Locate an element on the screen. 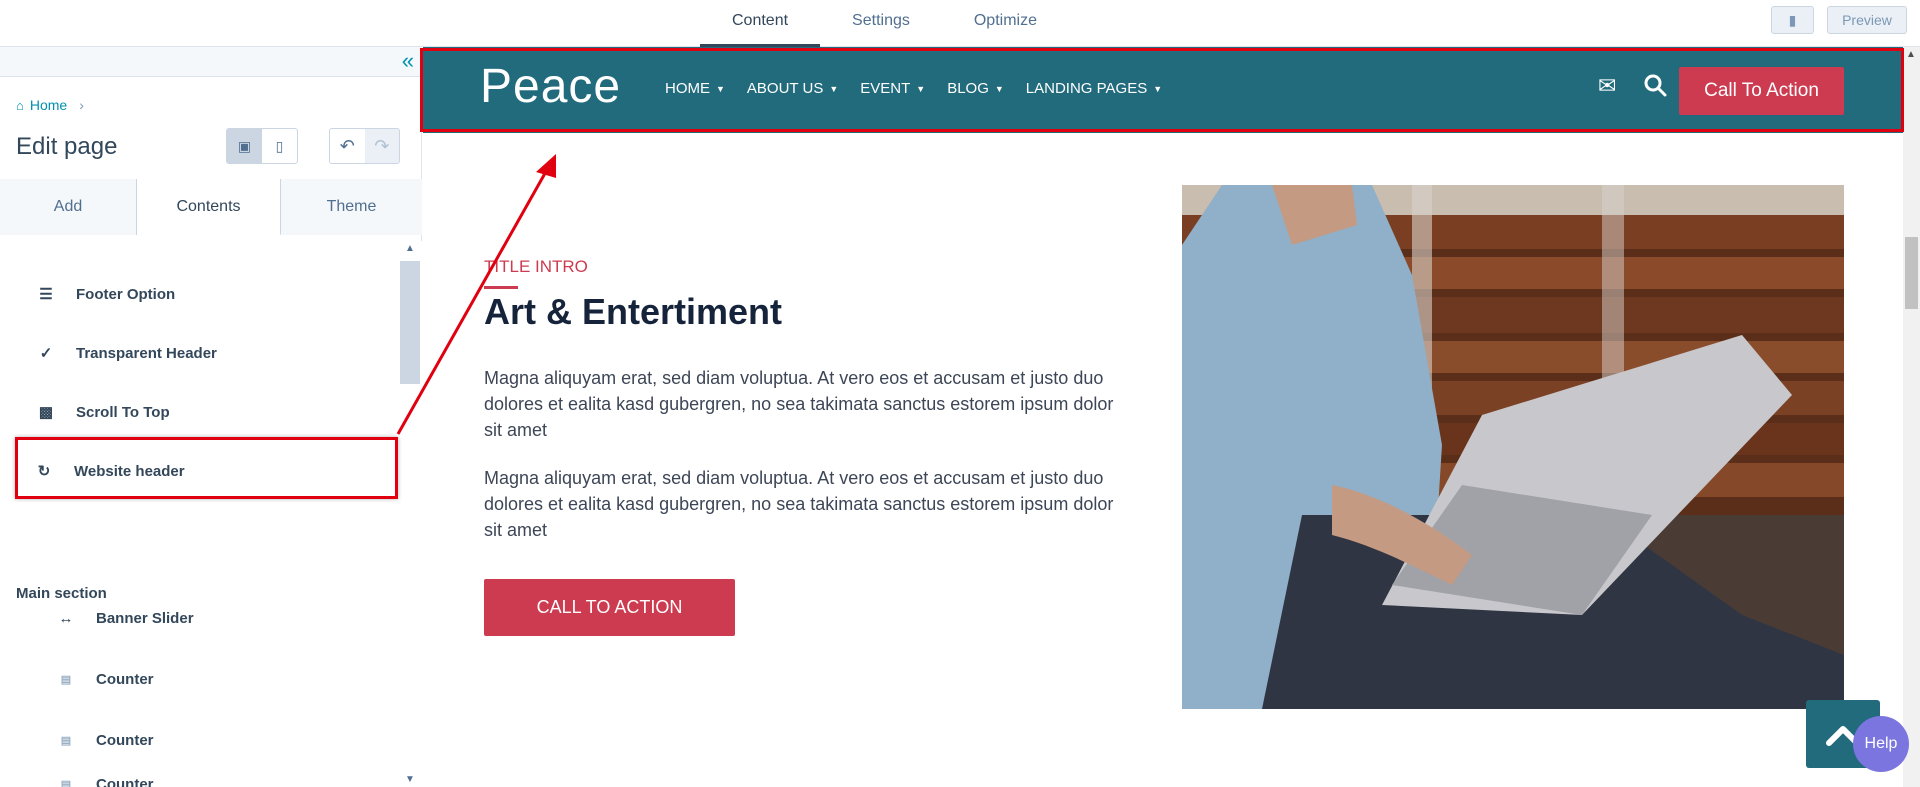 This screenshot has height=787, width=1920. top-tabs: Content Settings Optimize is located at coordinates (884, 23).